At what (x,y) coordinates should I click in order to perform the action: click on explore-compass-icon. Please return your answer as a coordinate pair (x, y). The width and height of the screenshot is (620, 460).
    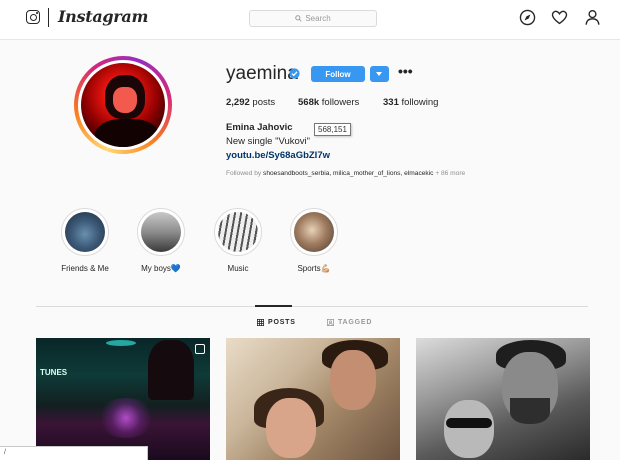
    Looking at the image, I should click on (527, 17).